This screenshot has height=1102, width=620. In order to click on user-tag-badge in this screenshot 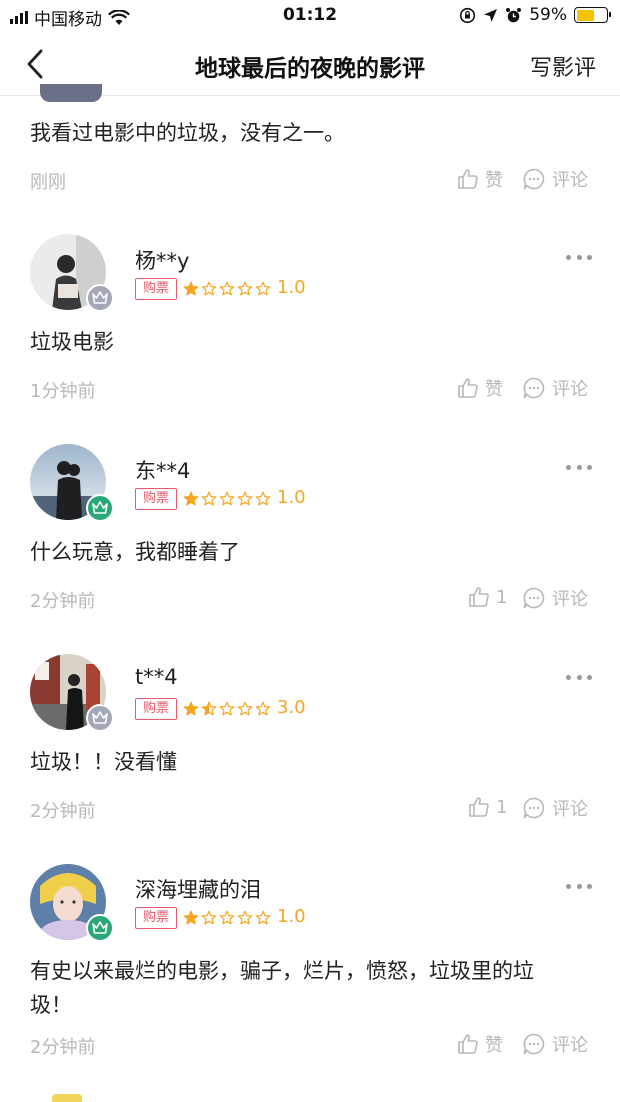, I will do `click(71, 93)`.